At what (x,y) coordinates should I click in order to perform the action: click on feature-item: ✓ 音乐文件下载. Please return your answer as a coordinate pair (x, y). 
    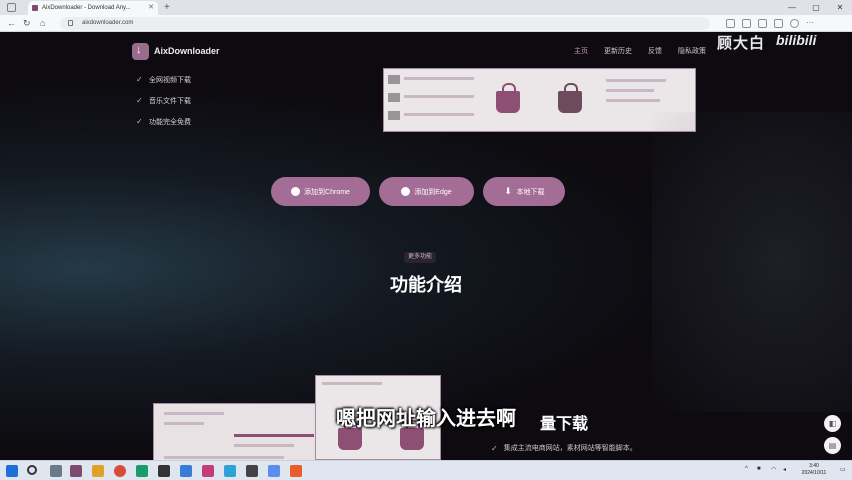
    Looking at the image, I should click on (163, 100).